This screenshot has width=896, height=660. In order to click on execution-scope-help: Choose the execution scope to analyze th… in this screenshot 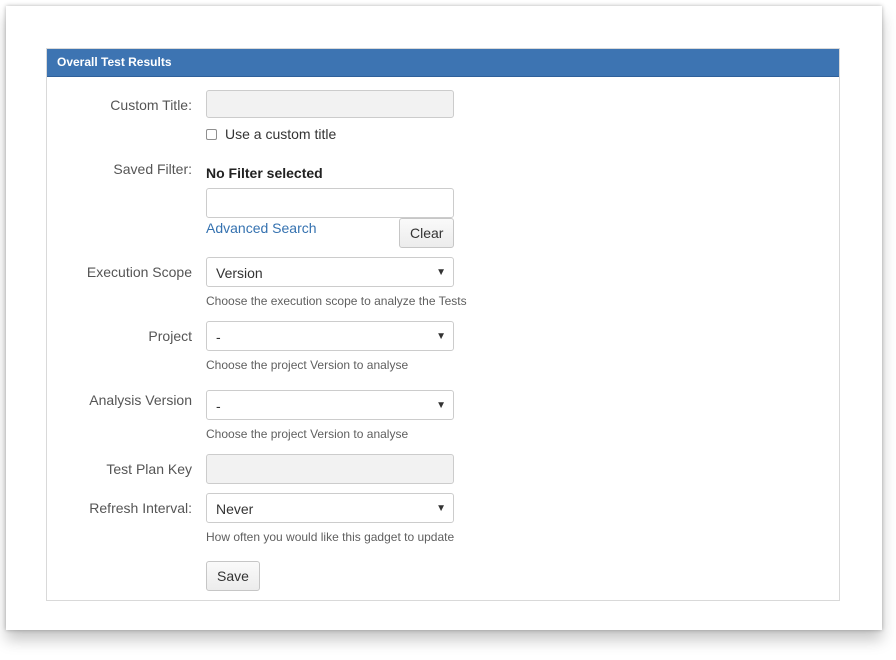, I will do `click(336, 301)`.